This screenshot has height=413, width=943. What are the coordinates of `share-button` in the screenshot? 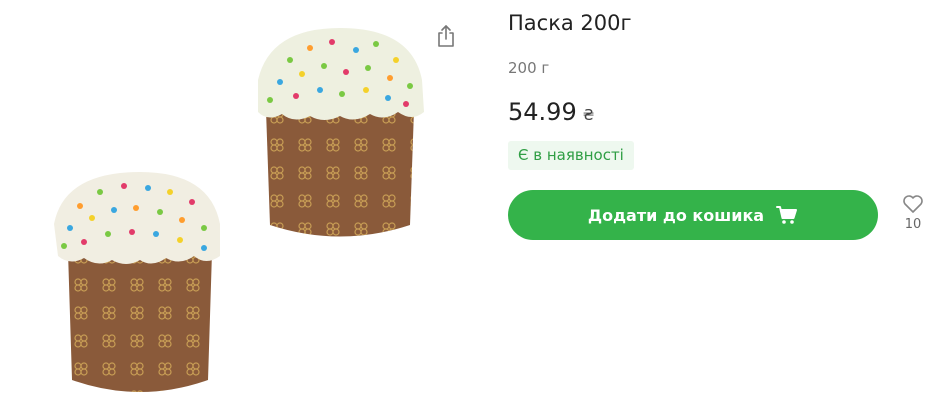 It's located at (446, 36).